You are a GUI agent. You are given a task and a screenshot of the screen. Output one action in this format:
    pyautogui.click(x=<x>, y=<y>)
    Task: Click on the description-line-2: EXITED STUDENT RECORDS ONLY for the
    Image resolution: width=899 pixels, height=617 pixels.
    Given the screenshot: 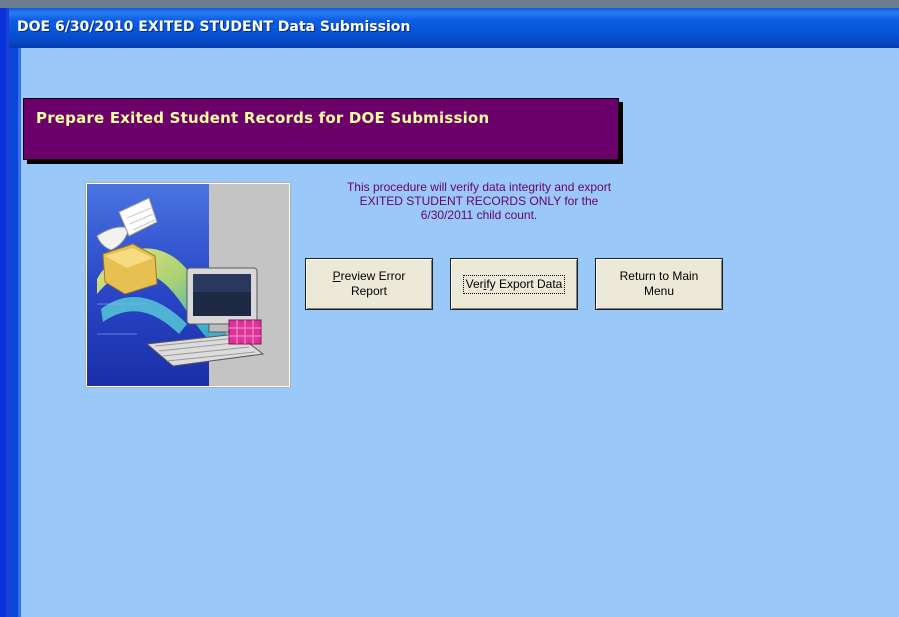 What is the action you would take?
    pyautogui.click(x=479, y=201)
    